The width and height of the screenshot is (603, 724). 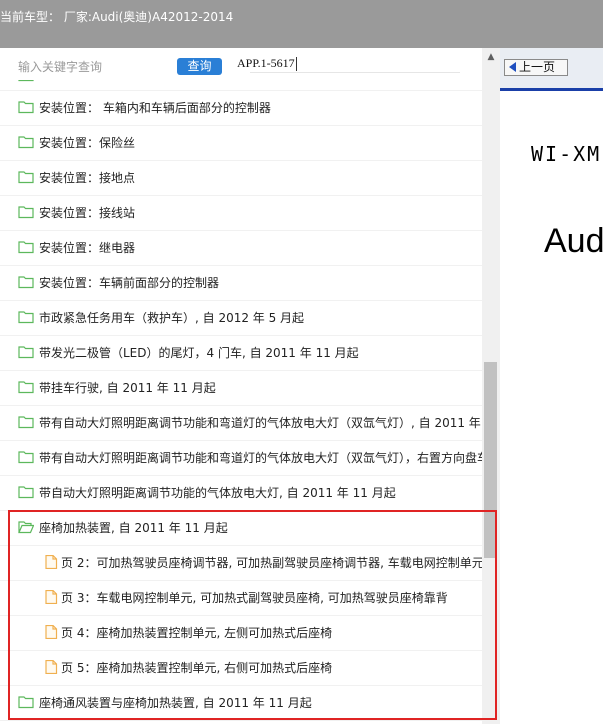 I want to click on app-code-field: APP.1-5617, so click(x=267, y=64).